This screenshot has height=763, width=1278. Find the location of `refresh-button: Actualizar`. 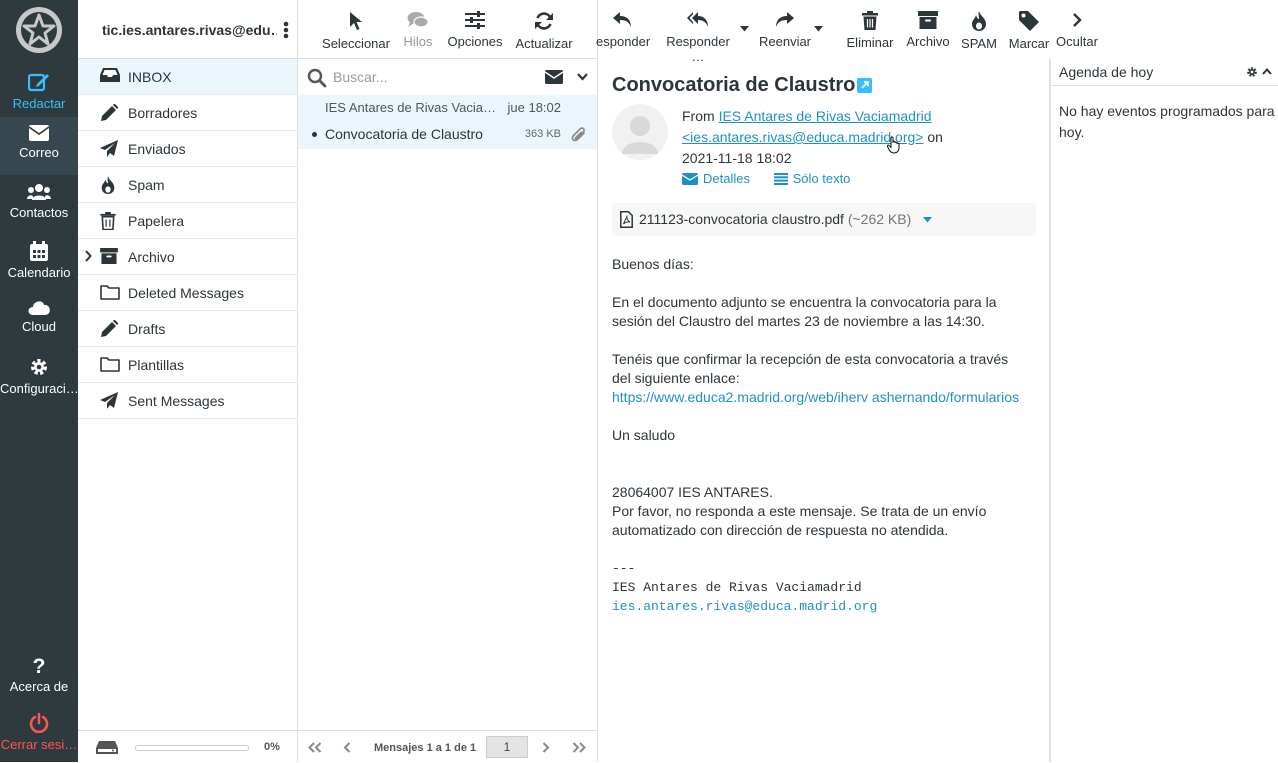

refresh-button: Actualizar is located at coordinates (544, 32).